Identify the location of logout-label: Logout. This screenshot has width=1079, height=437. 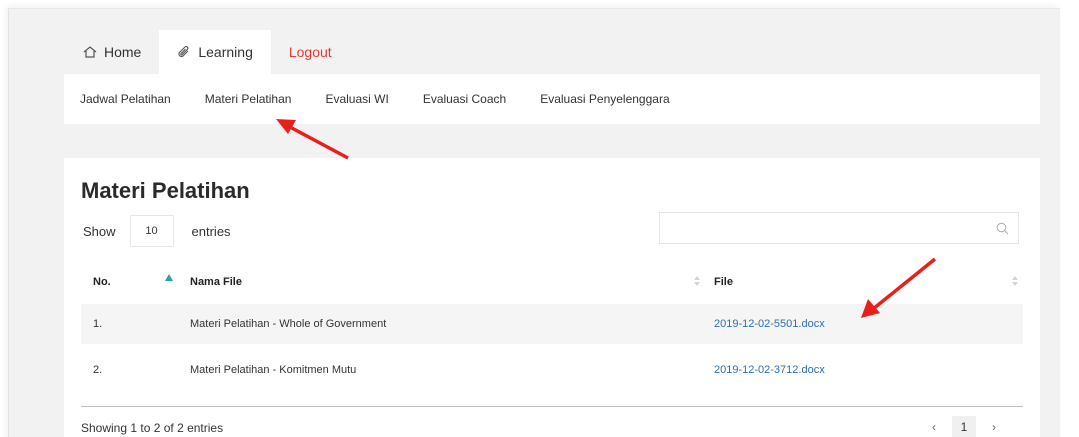
(310, 52).